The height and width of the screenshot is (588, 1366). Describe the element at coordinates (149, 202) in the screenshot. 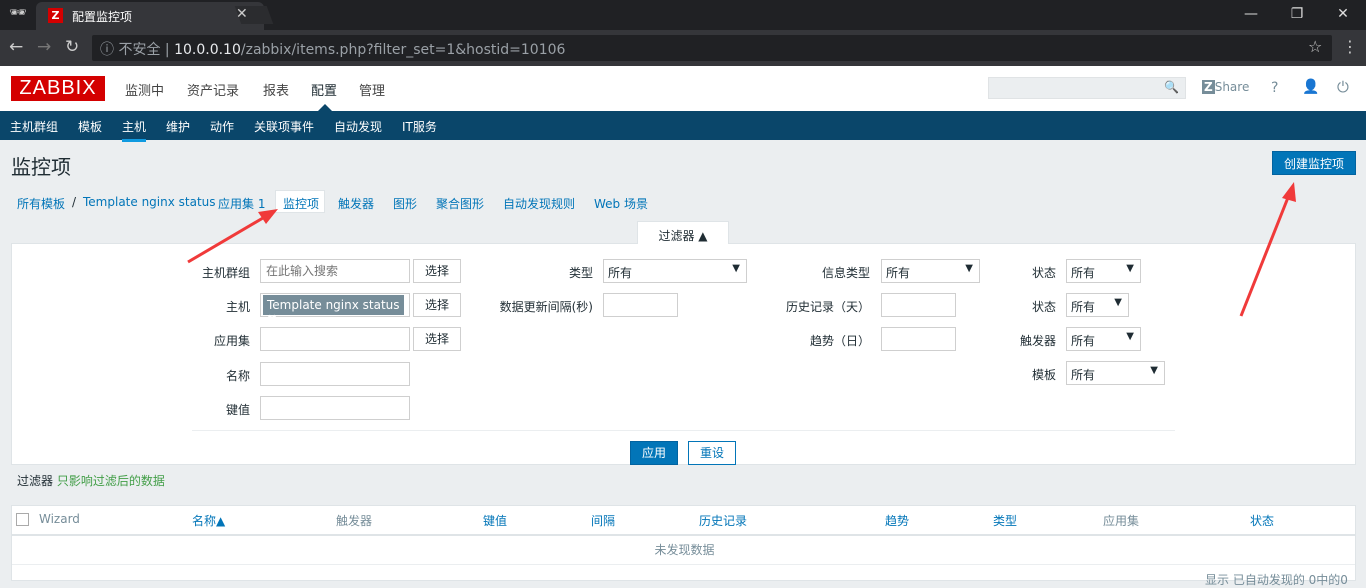

I see `breadcrumb-template: Template nginx status` at that location.